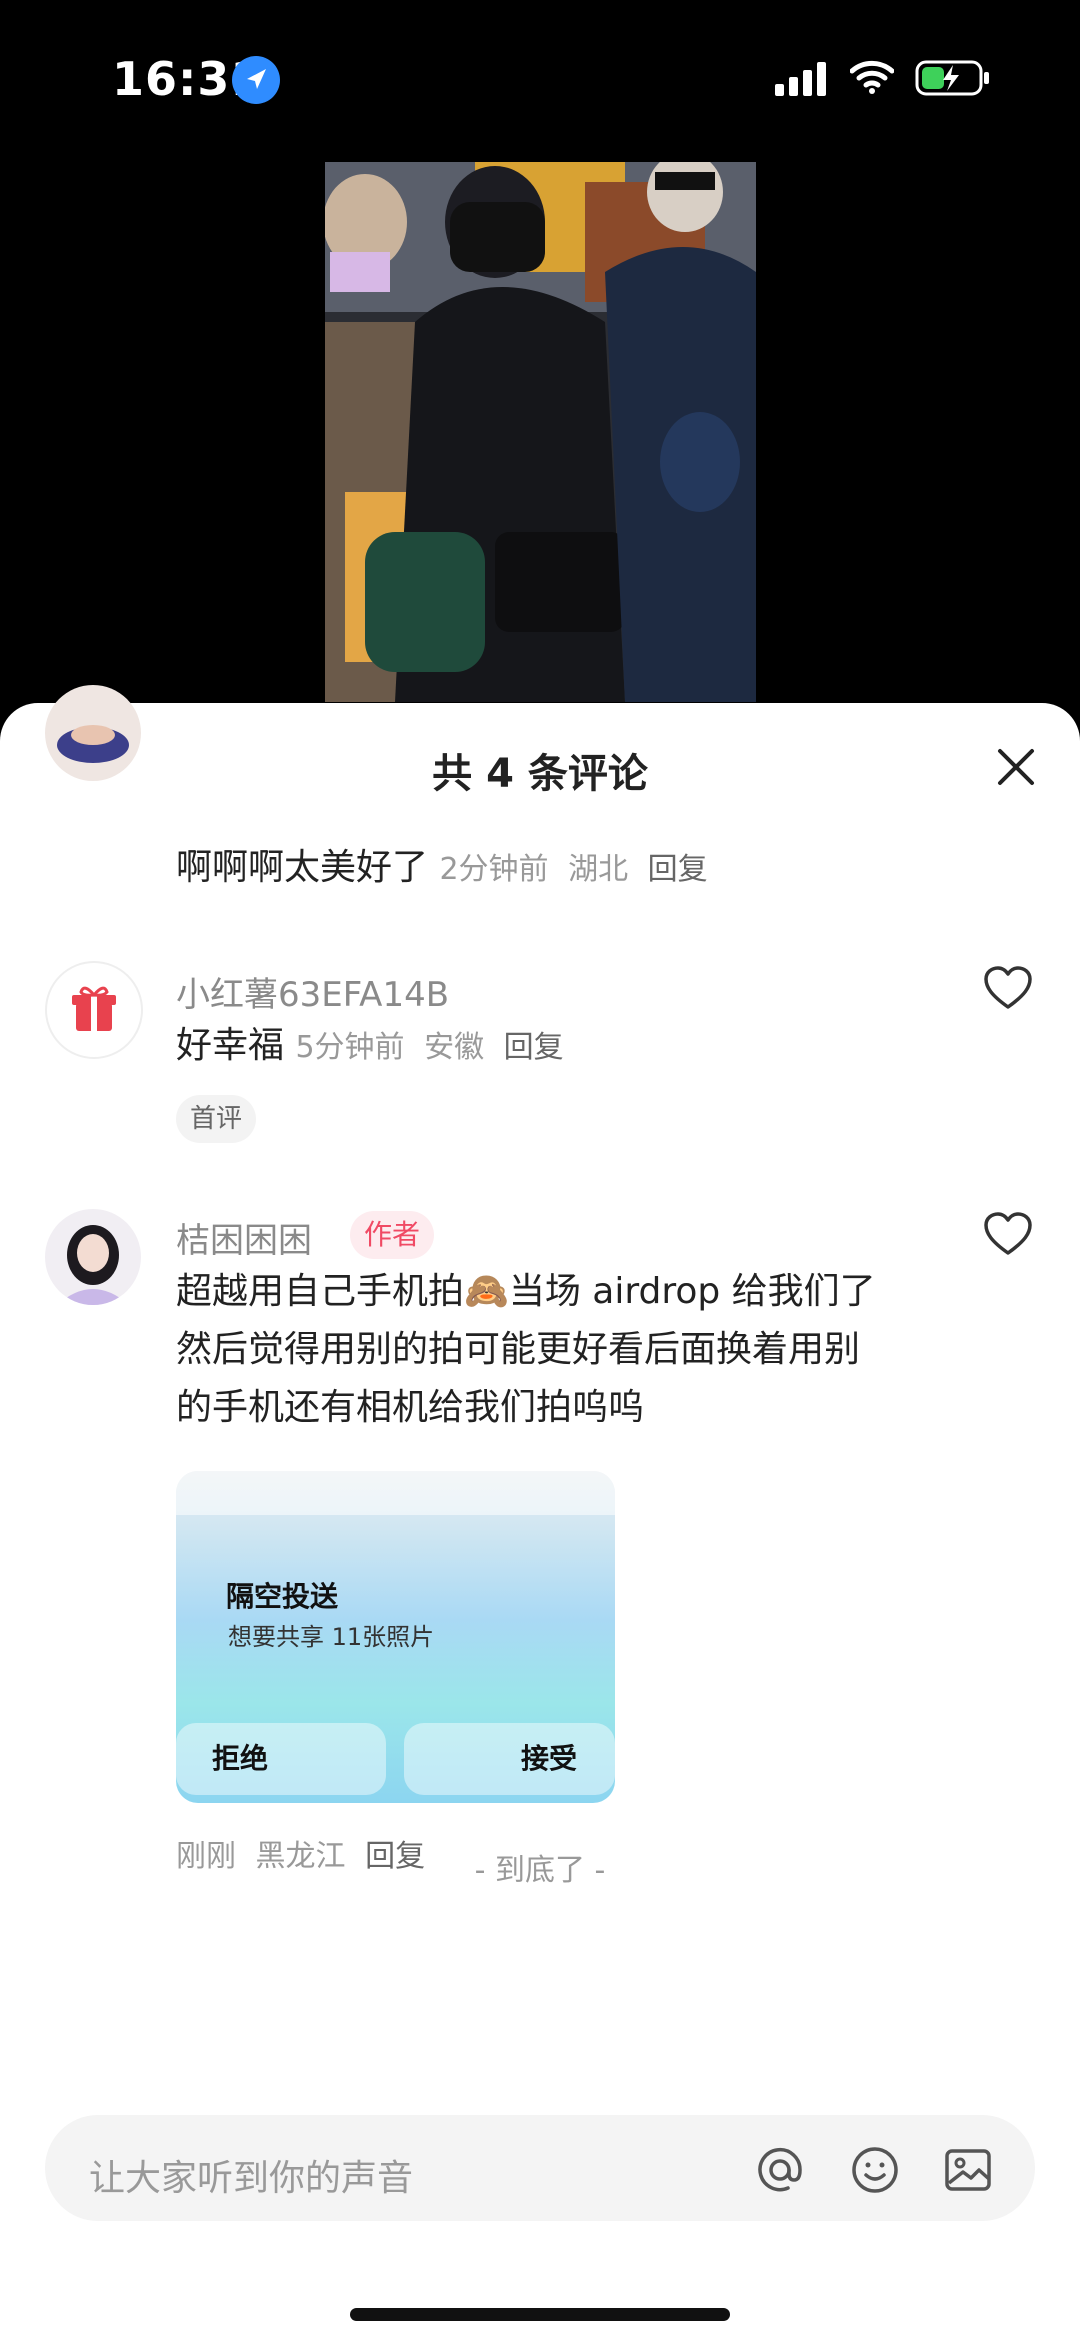  What do you see at coordinates (281, 1759) in the screenshot?
I see `decline-button: 拒绝` at bounding box center [281, 1759].